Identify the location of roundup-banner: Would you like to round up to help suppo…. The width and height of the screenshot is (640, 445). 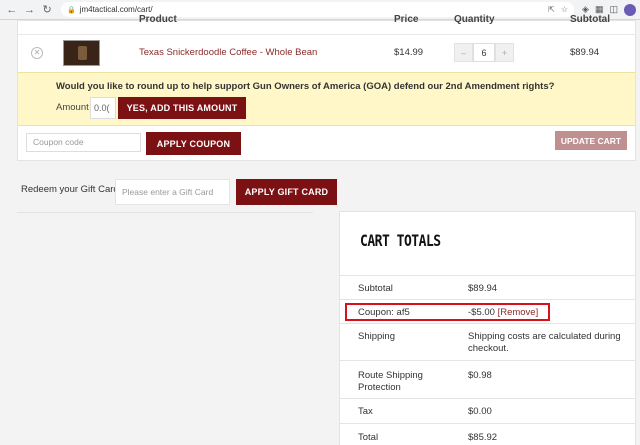
(326, 99).